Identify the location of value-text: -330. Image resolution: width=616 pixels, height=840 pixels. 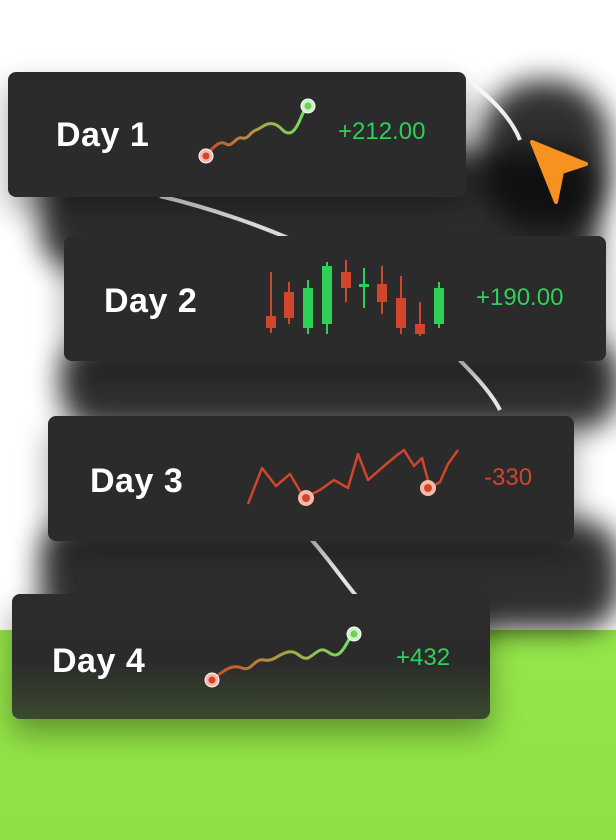
(508, 477).